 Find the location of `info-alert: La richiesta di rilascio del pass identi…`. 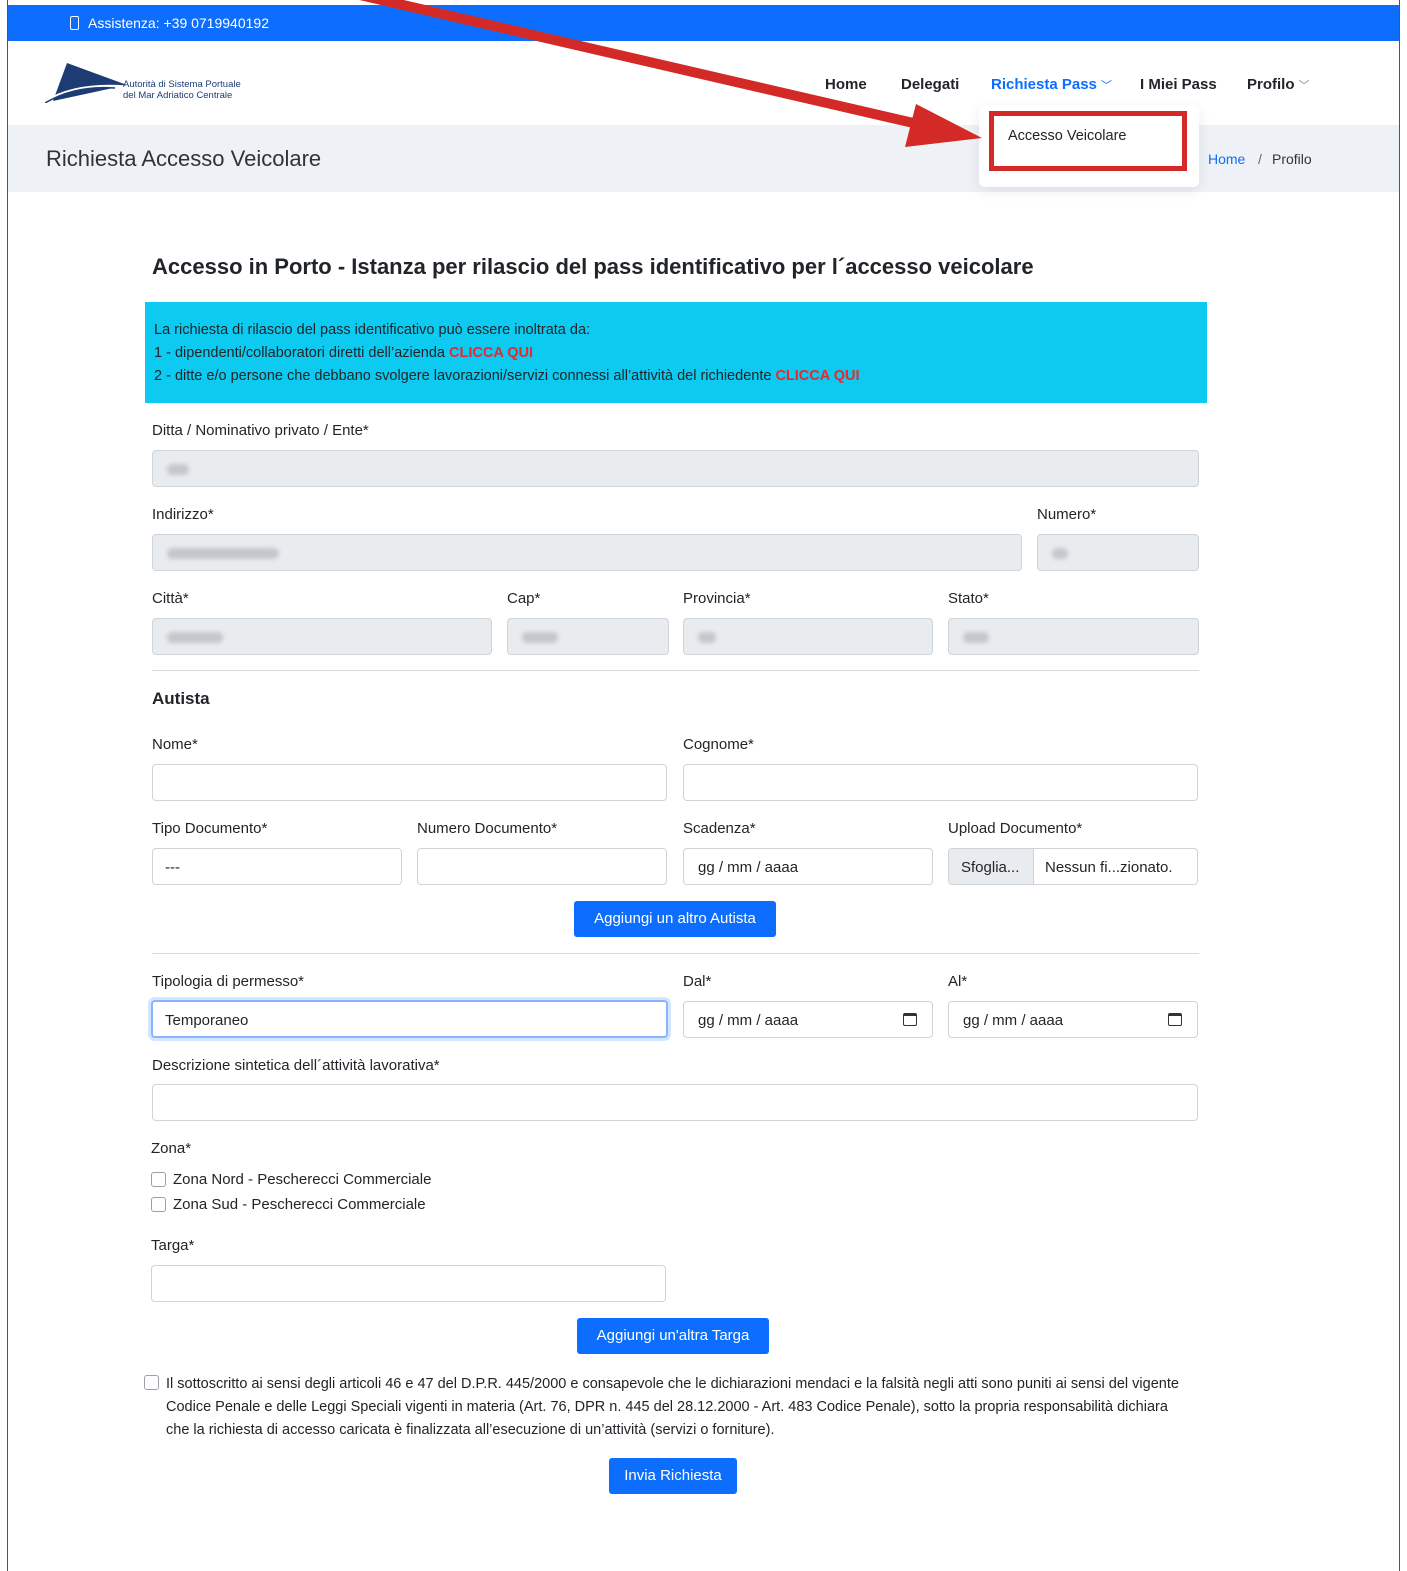

info-alert: La richiesta di rilascio del pass identi… is located at coordinates (676, 352).